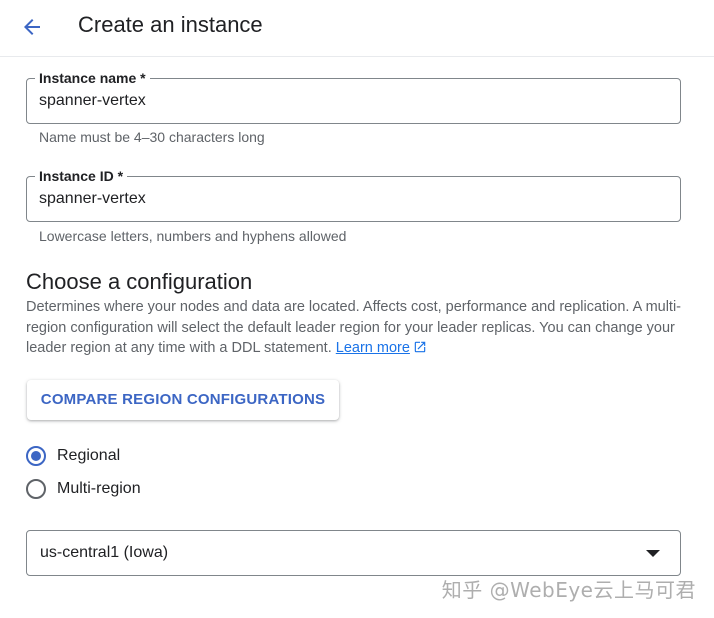 This screenshot has width=714, height=618. I want to click on radio-multi-region-label: Multi-region, so click(99, 488).